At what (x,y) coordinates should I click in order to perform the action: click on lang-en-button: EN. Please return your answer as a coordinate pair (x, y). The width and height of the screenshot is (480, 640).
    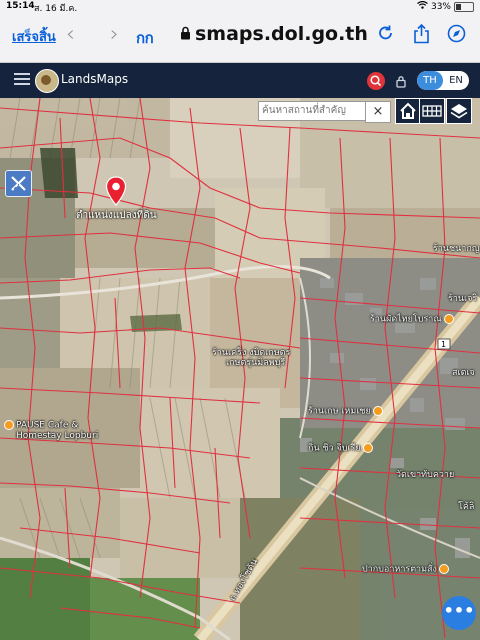
    Looking at the image, I should click on (456, 80).